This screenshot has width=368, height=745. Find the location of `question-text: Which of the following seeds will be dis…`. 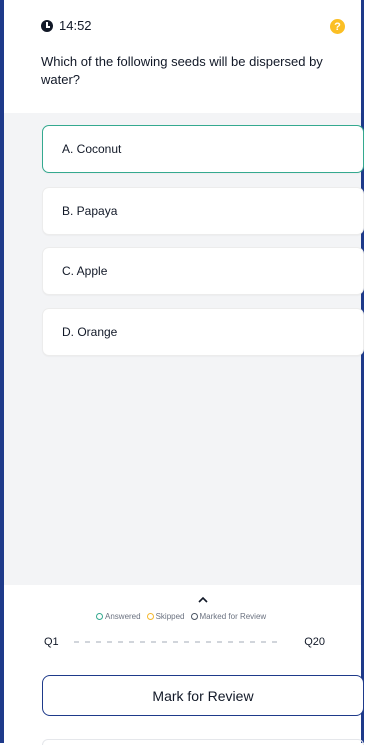

question-text: Which of the following seeds will be dis… is located at coordinates (182, 70).